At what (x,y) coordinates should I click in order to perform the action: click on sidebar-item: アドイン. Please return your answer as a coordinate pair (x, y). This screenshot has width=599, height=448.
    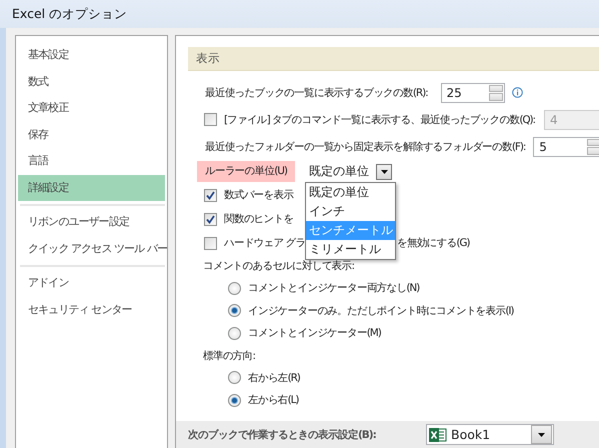
    Looking at the image, I should click on (91, 283).